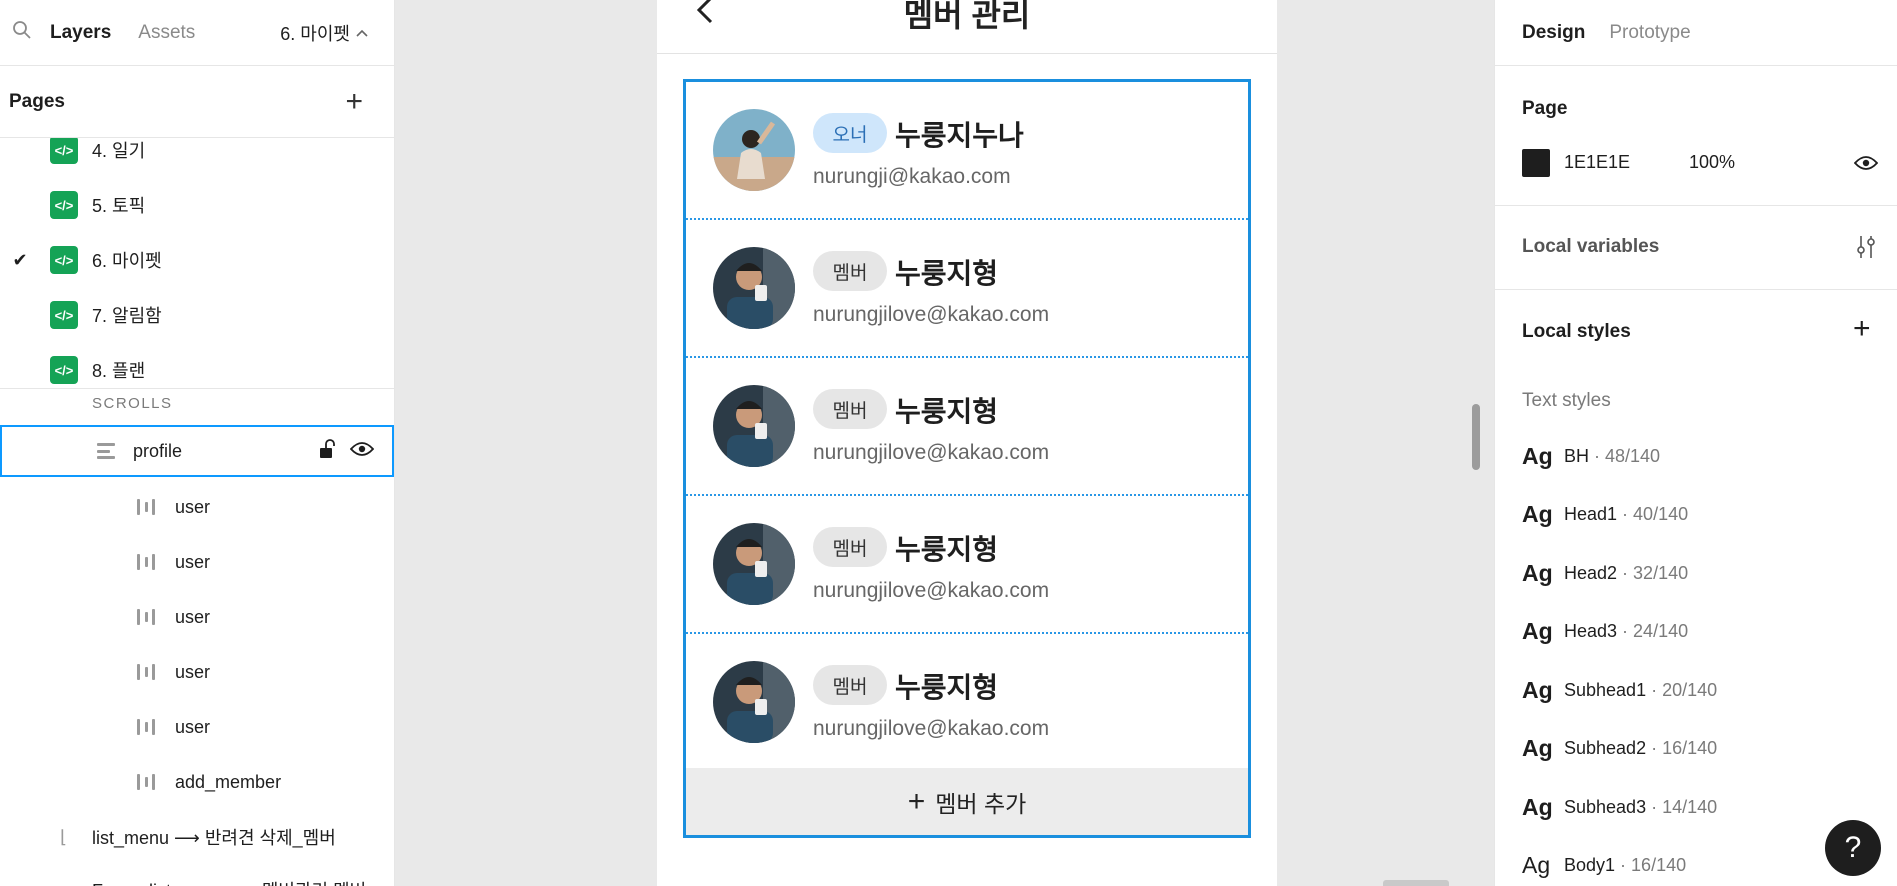 The height and width of the screenshot is (886, 1897). Describe the element at coordinates (1653, 630) in the screenshot. I see `text-style-size: · 24/140` at that location.